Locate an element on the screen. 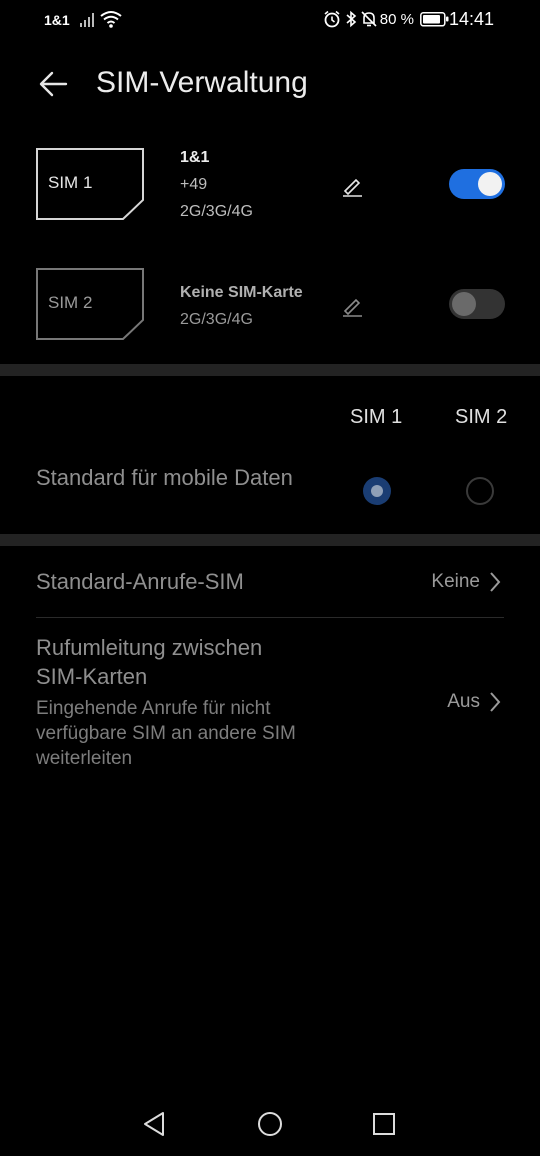 Image resolution: width=540 pixels, height=1156 pixels. status-bar: 1&1 80 % 14:41 is located at coordinates (270, 20).